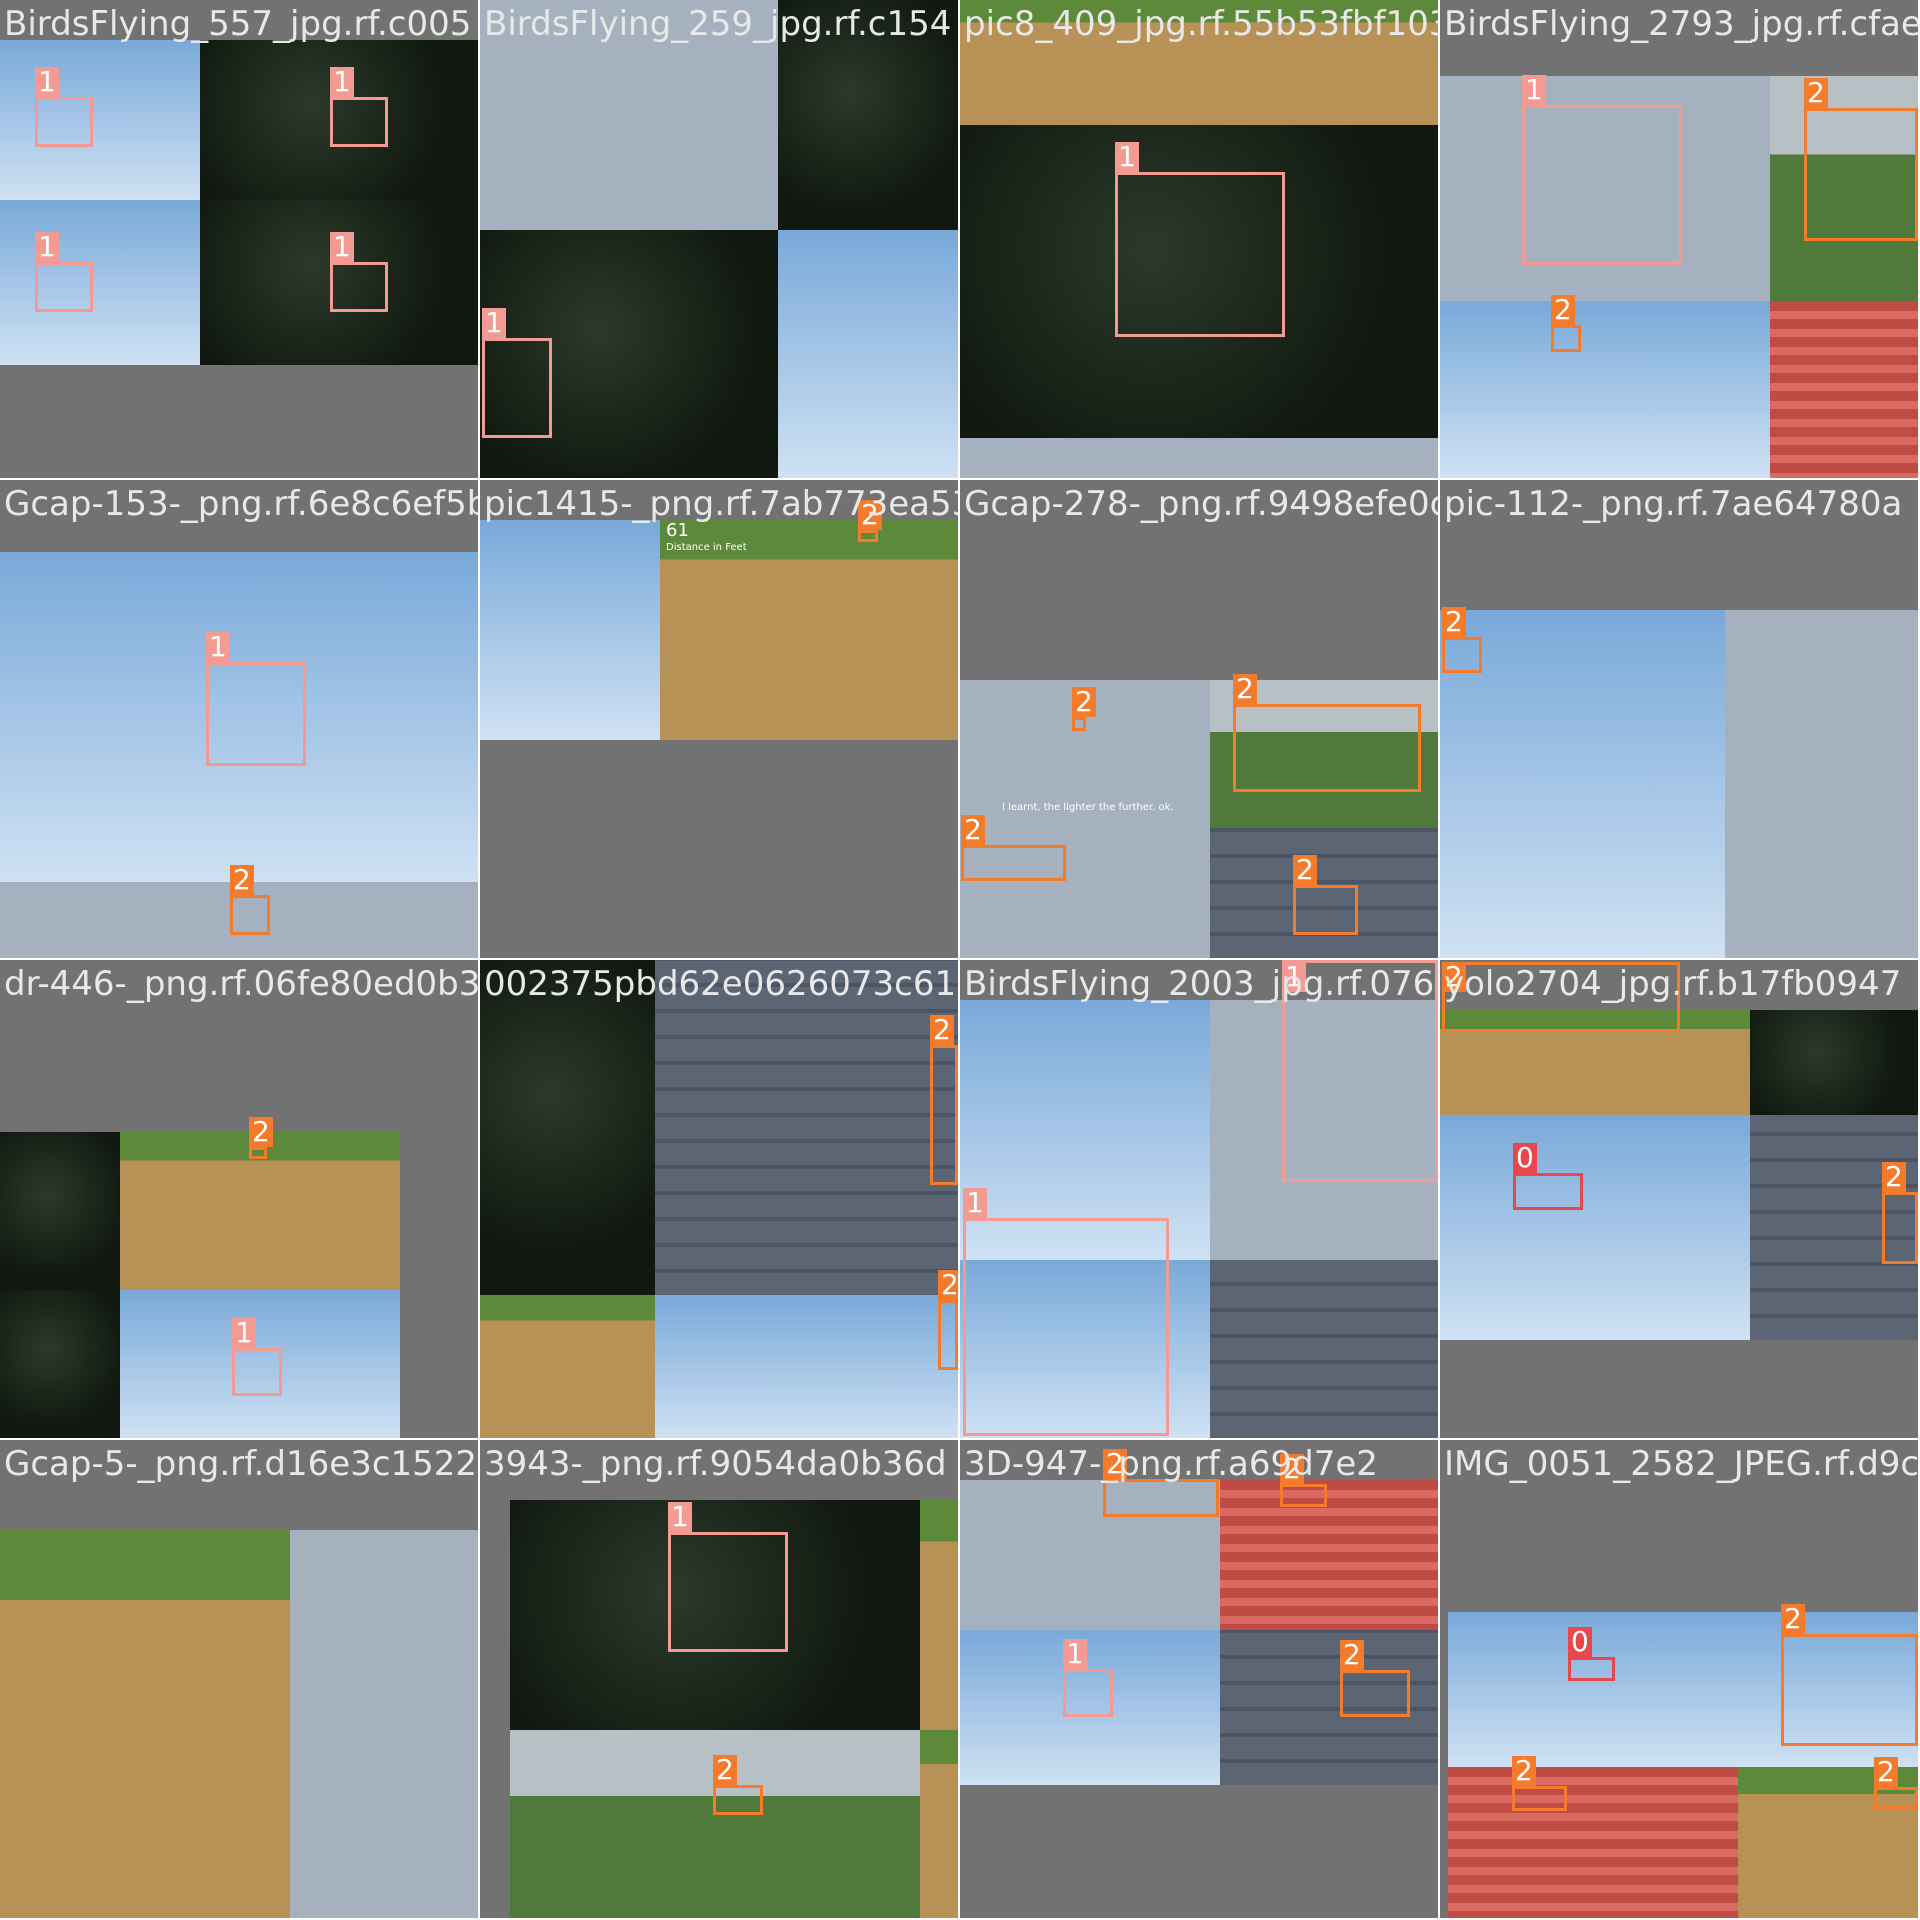 The width and height of the screenshot is (1920, 1920). Describe the element at coordinates (1673, 984) in the screenshot. I see `tile-filename: yolo2704_jpg.rf.b17fb0947` at that location.